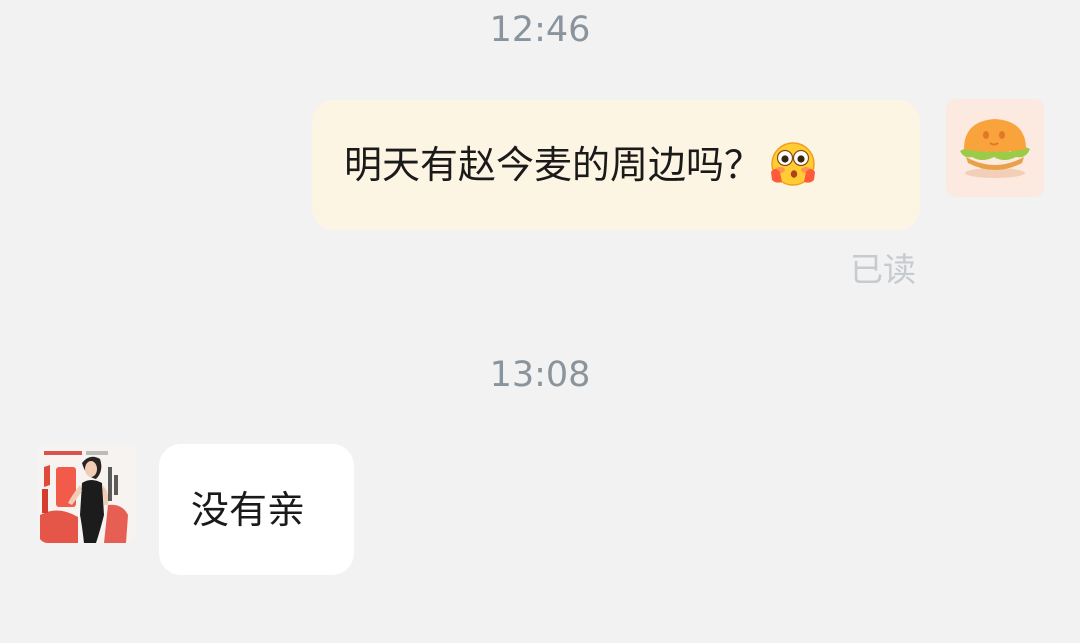 This screenshot has height=643, width=1080. I want to click on burger-avatar-icon, so click(995, 148).